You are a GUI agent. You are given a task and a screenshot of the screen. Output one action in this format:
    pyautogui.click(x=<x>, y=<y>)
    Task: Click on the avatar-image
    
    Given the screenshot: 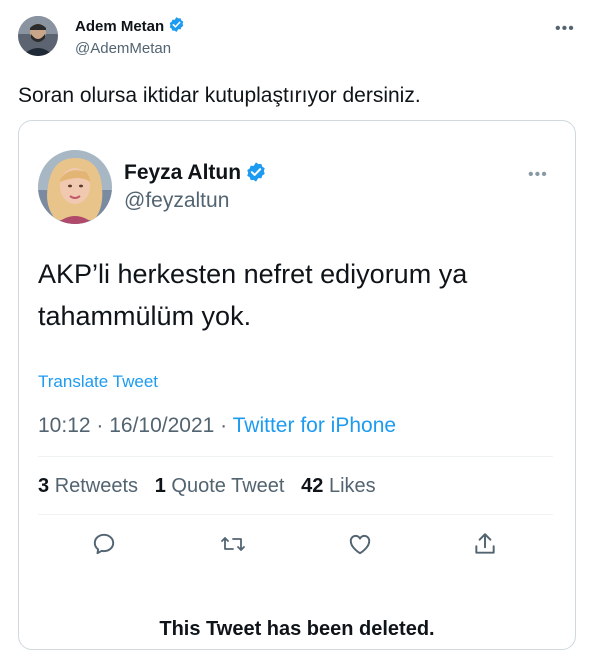 What is the action you would take?
    pyautogui.click(x=38, y=36)
    